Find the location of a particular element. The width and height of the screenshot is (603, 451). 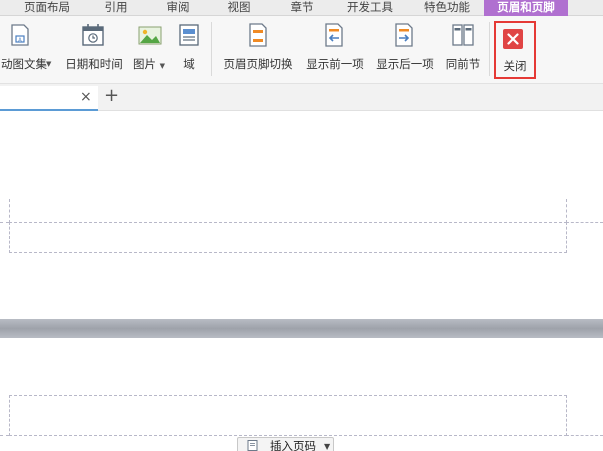

insert-page-number-label: 插入页码 is located at coordinates (293, 445).